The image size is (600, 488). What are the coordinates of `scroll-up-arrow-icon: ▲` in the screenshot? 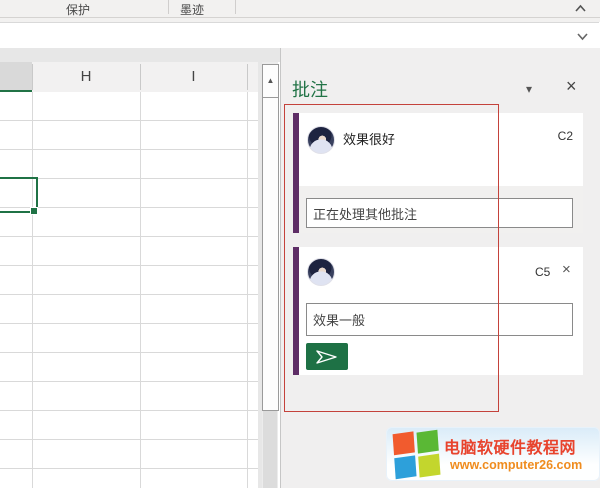 It's located at (270, 80).